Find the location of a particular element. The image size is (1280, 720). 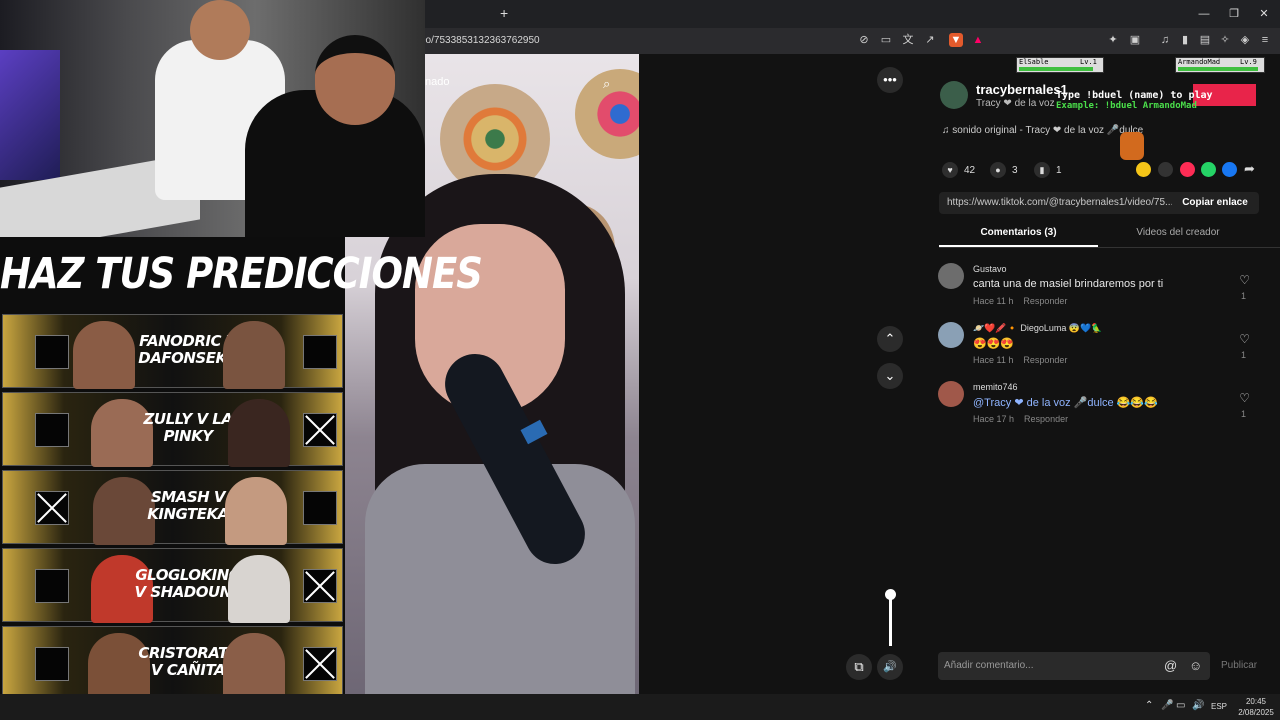

comment-meta: Hace 17 h Responder is located at coordinates (1020, 419).